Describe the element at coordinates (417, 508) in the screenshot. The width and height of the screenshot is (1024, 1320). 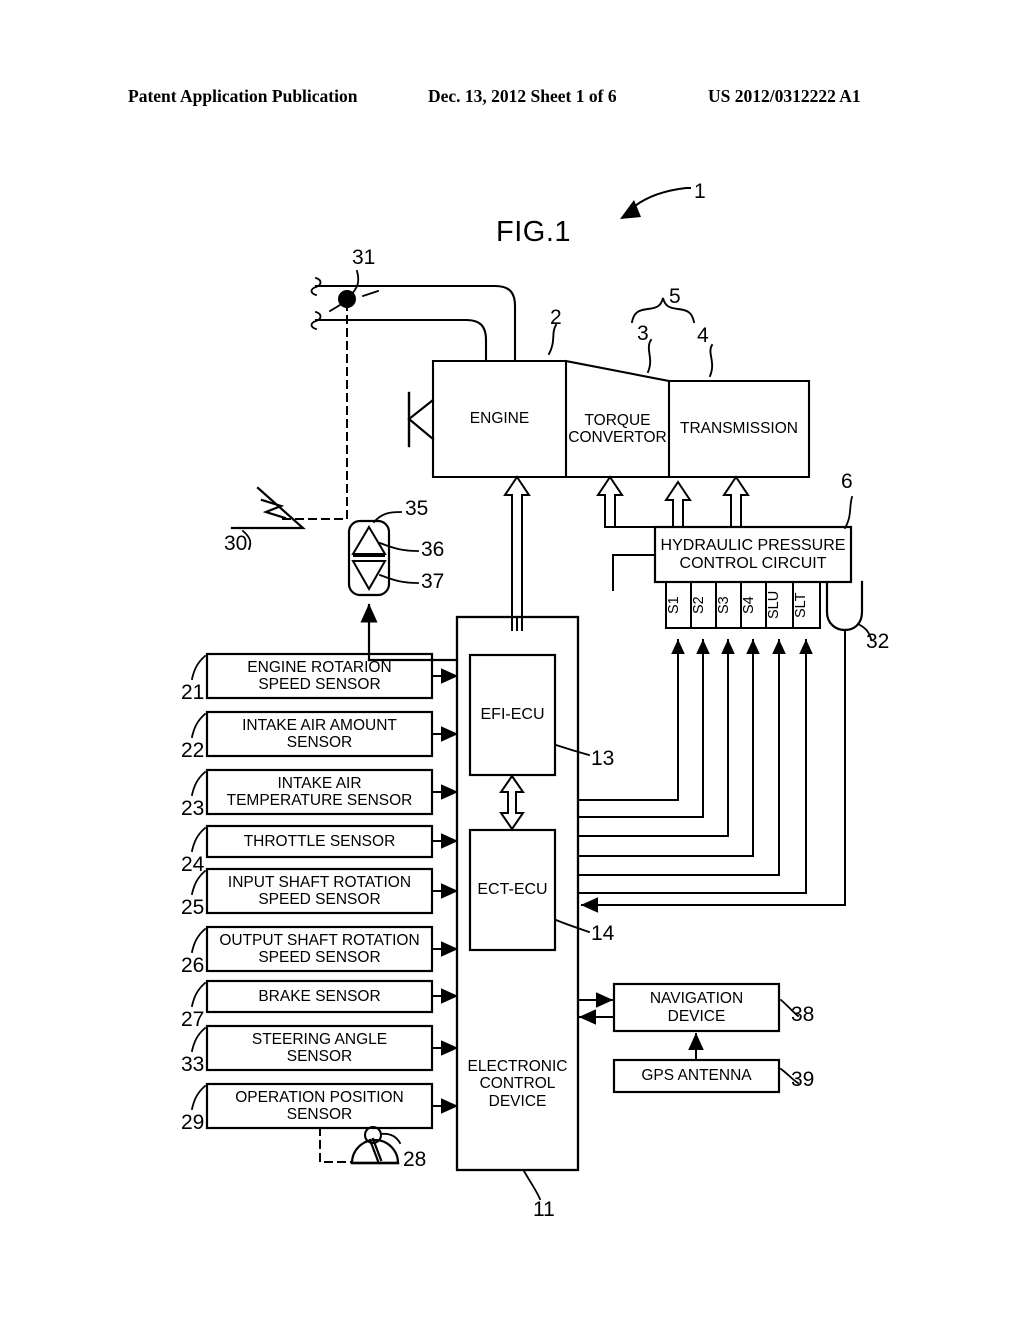
I see `ref-paddle-switch: 35` at that location.